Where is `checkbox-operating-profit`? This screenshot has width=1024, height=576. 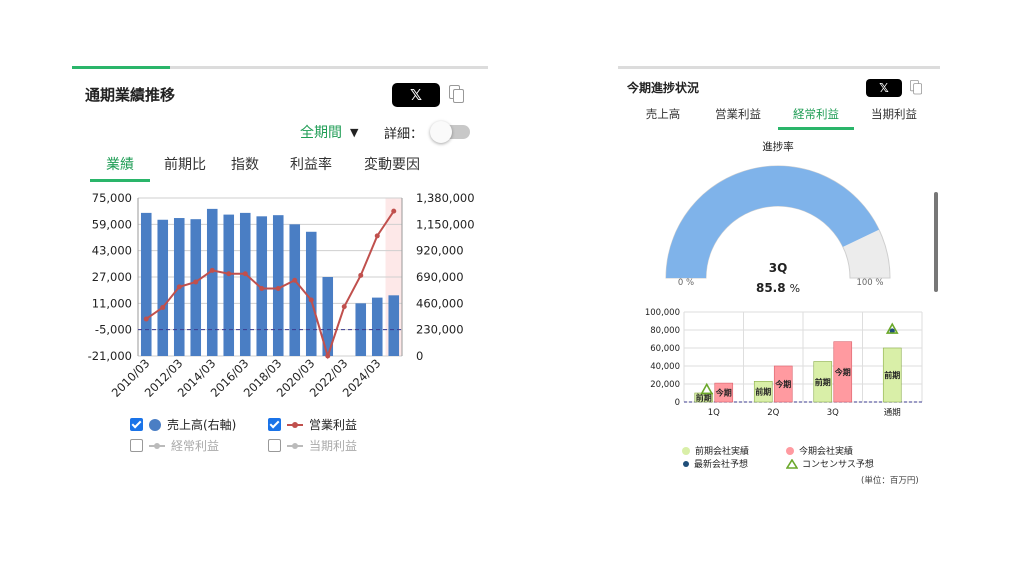
checkbox-operating-profit is located at coordinates (274, 424).